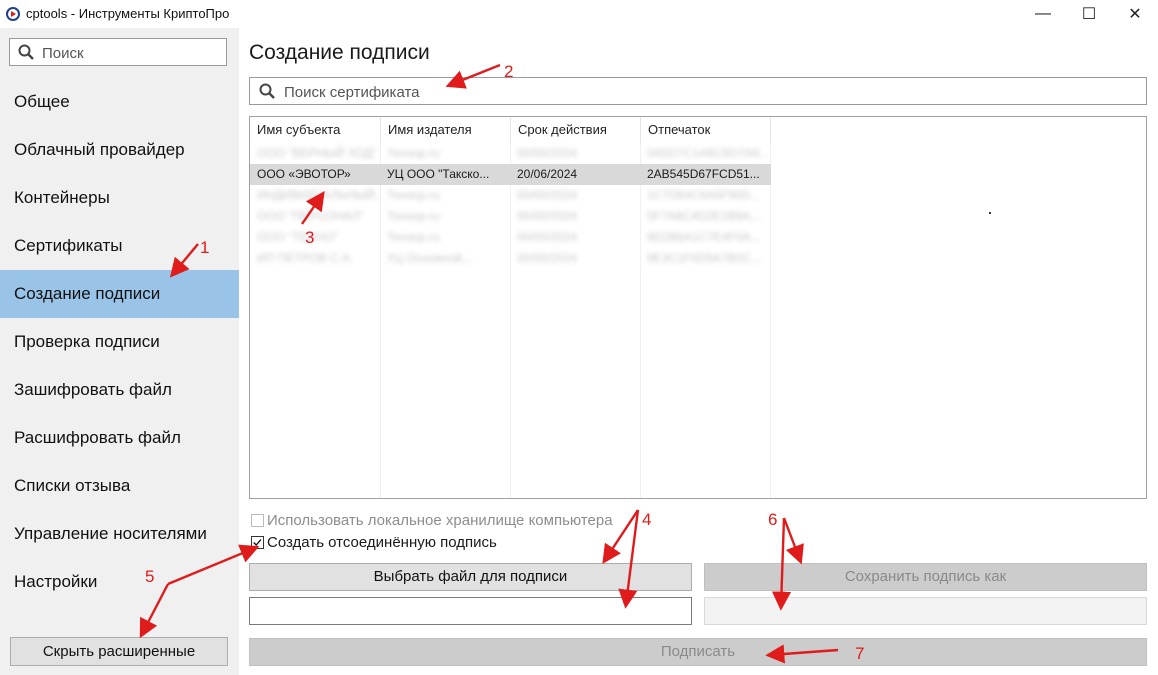 The width and height of the screenshot is (1158, 675). Describe the element at coordinates (128, 13) in the screenshot. I see `window-title: cptools - Инструменты КриптоПро` at that location.